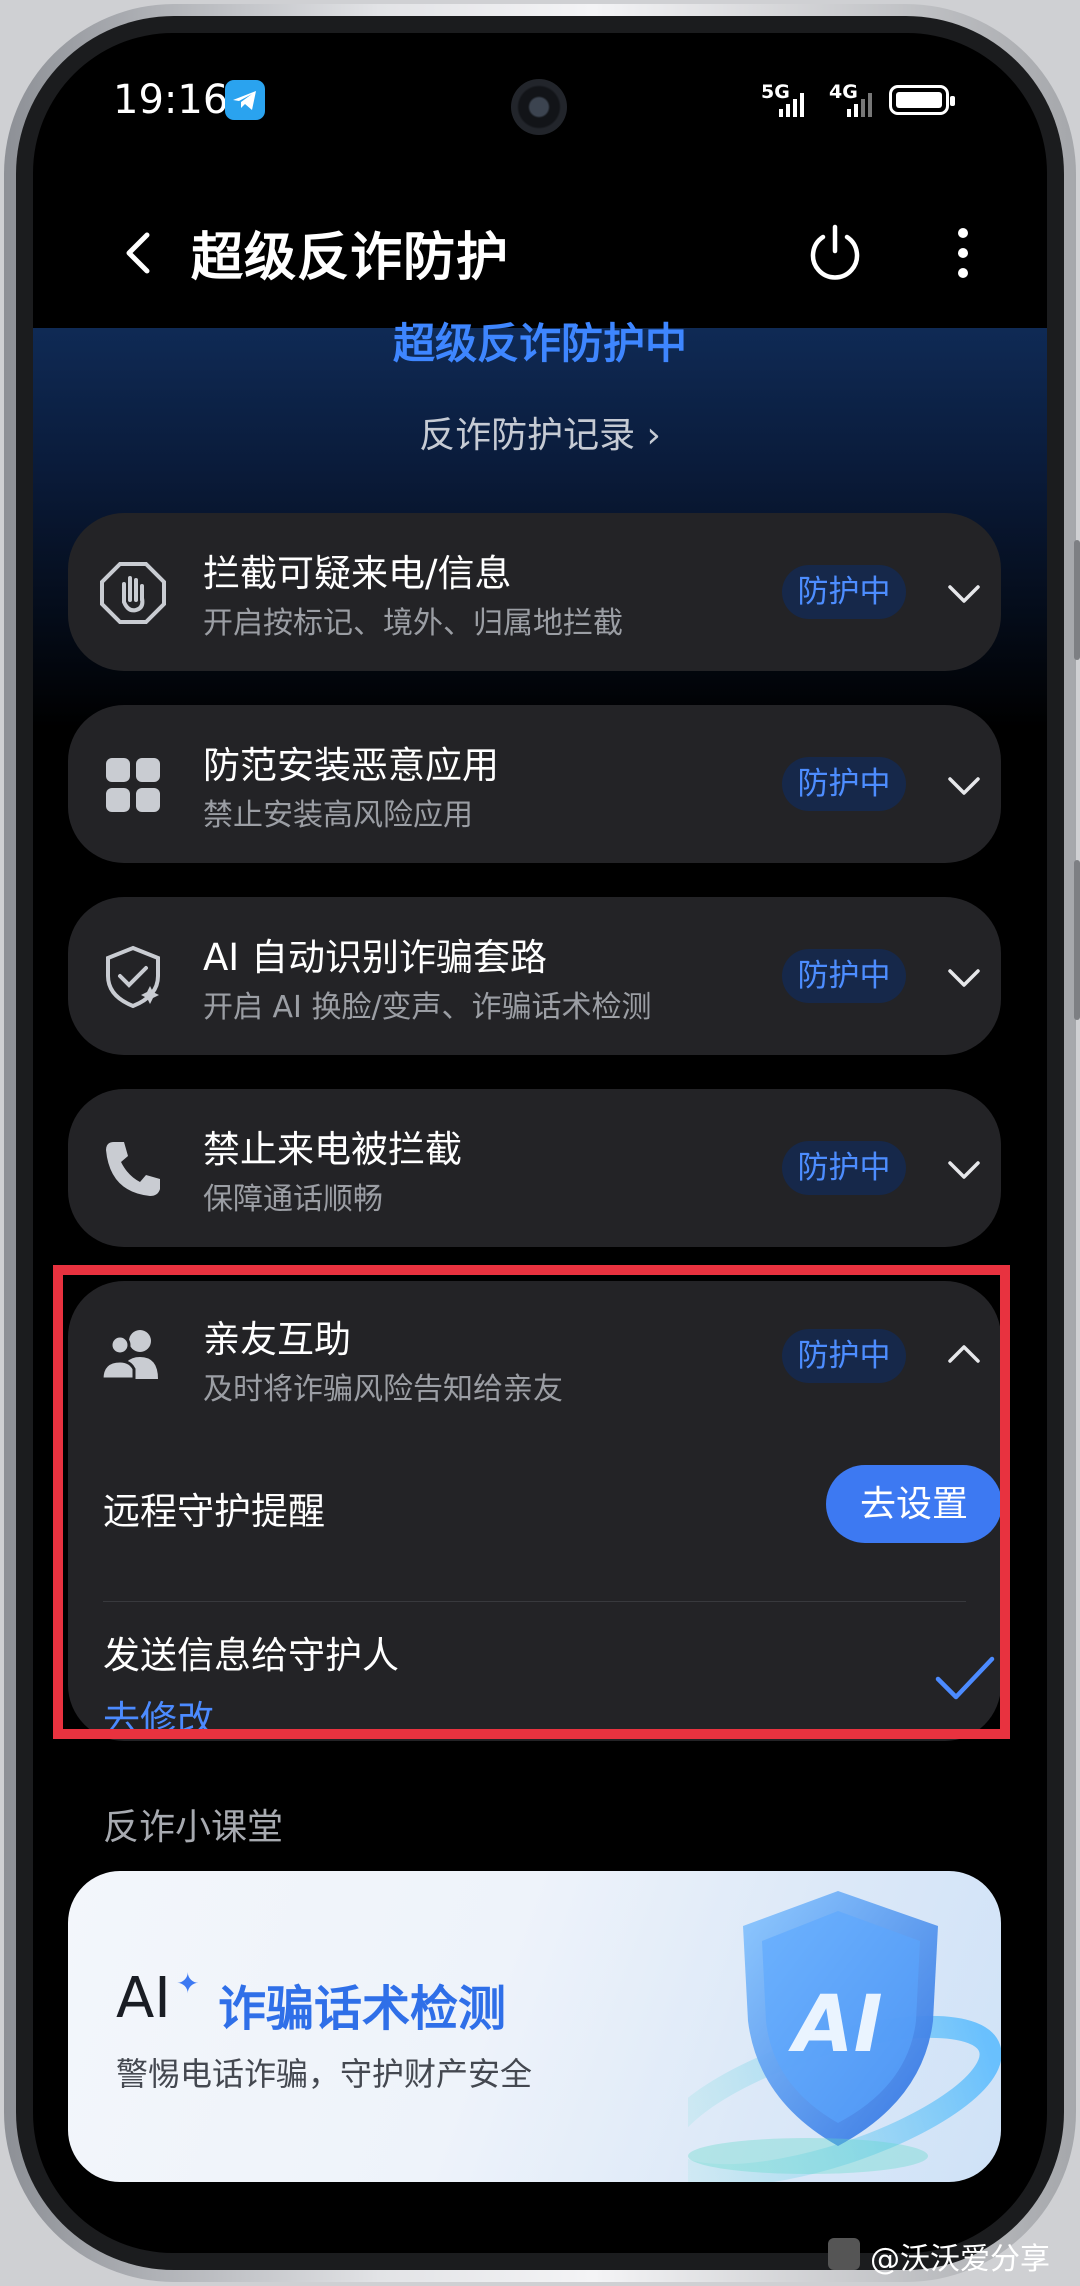 Image resolution: width=1080 pixels, height=2286 pixels. Describe the element at coordinates (171, 100) in the screenshot. I see `status-time: 19:16` at that location.